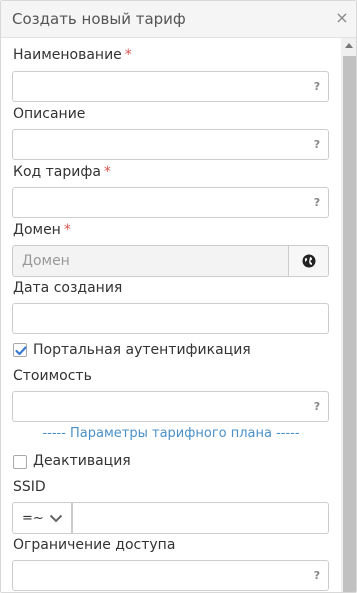 Image resolution: width=357 pixels, height=593 pixels. Describe the element at coordinates (170, 202) in the screenshot. I see `tariff-code-input: ?` at that location.